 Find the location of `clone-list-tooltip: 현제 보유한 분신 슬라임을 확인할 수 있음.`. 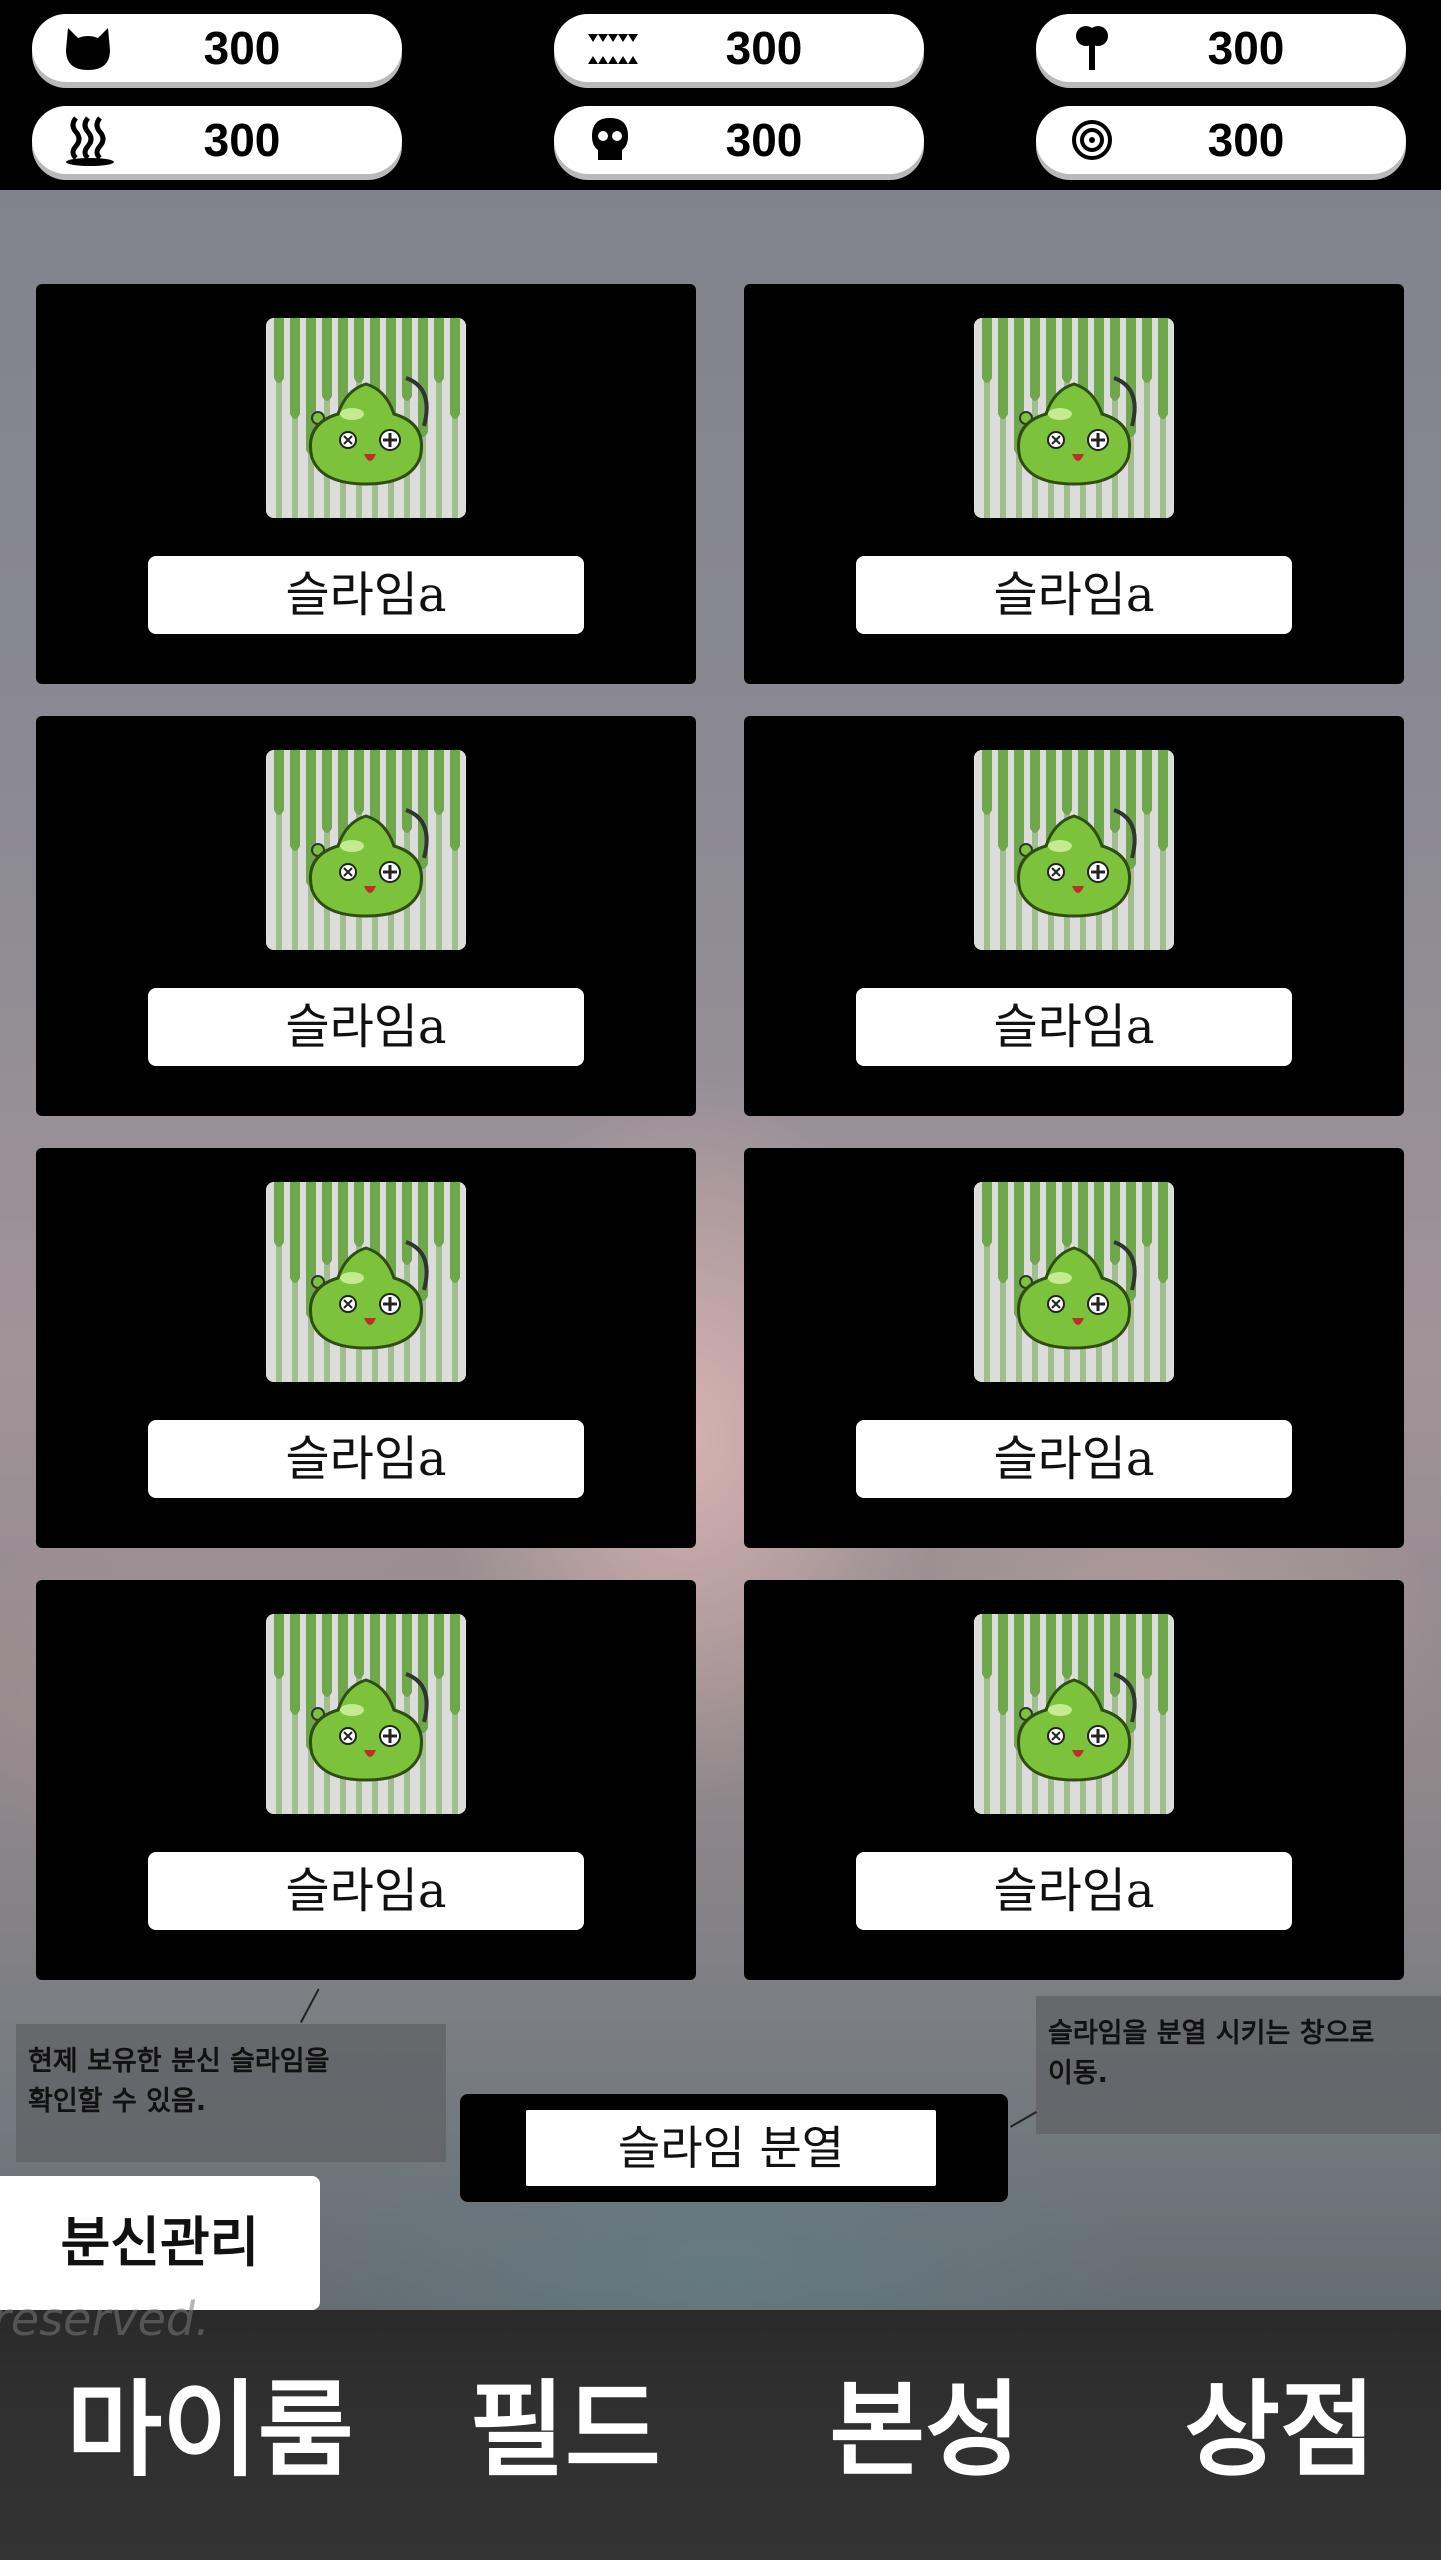

clone-list-tooltip: 현제 보유한 분신 슬라임을 확인할 수 있음. is located at coordinates (231, 2093).